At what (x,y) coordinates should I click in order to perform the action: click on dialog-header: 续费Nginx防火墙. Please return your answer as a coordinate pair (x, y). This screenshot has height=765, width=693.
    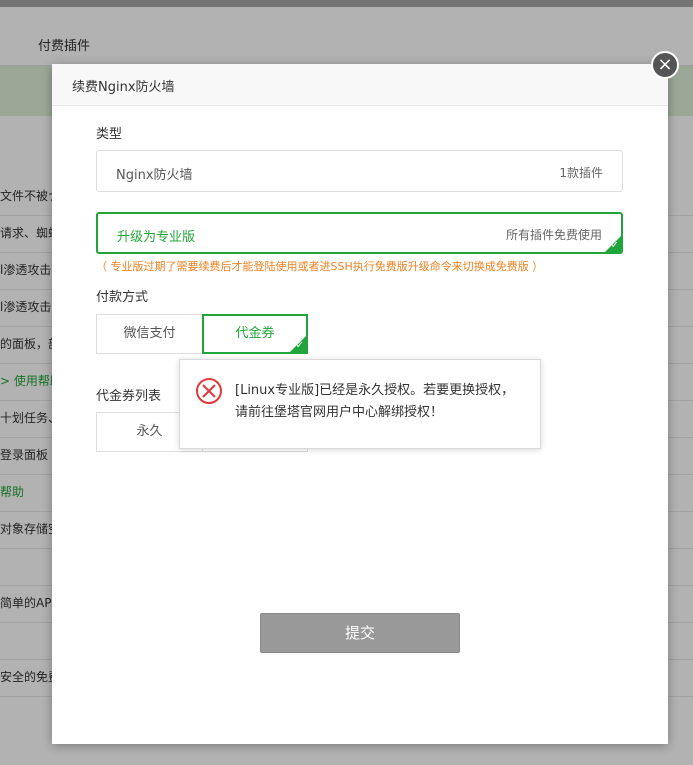
    Looking at the image, I should click on (360, 85).